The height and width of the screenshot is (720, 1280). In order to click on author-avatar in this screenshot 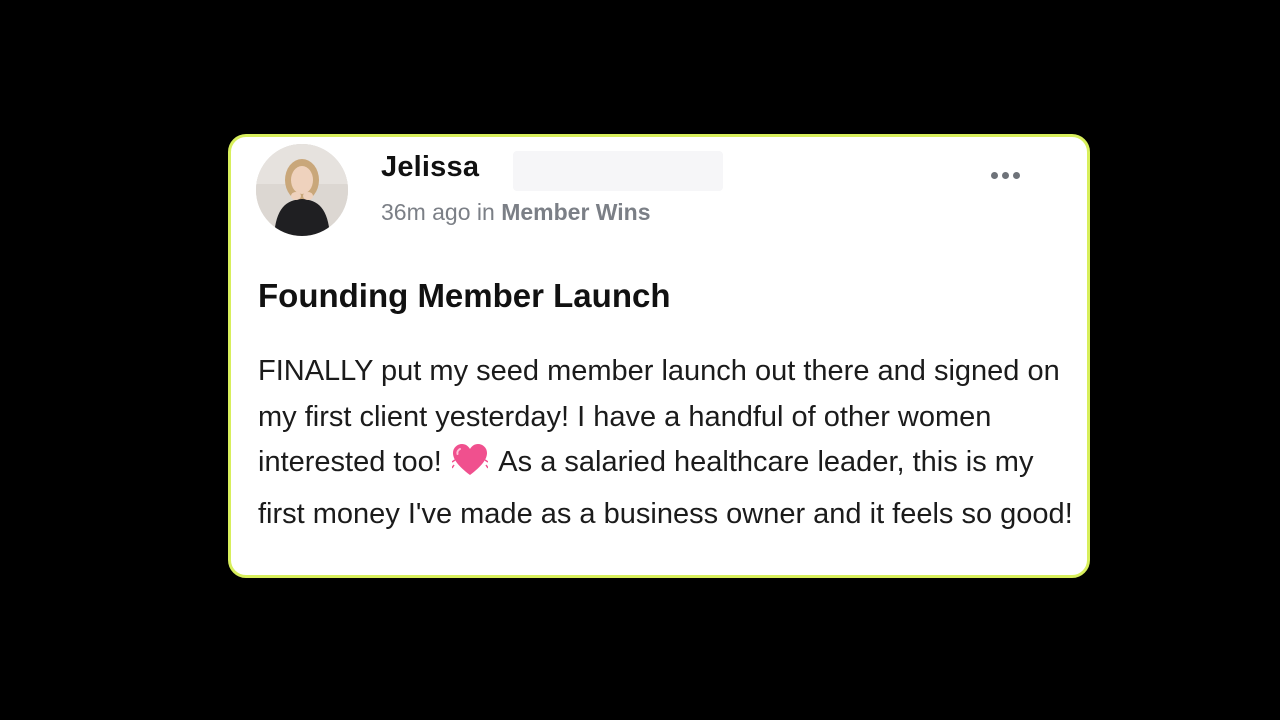, I will do `click(302, 190)`.